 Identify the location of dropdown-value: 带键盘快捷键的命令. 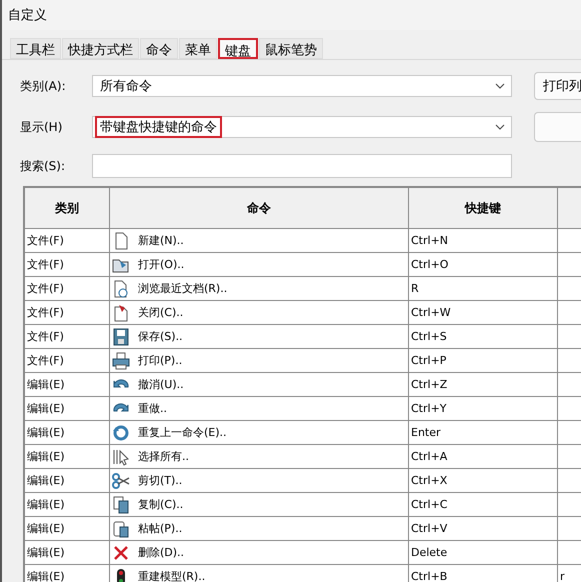
(158, 127).